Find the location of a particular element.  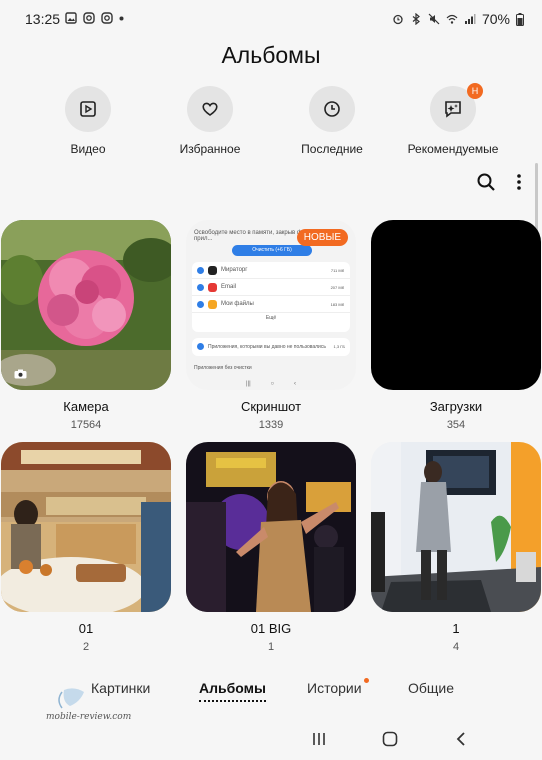

tab-albums: Альбомы is located at coordinates (232, 691).